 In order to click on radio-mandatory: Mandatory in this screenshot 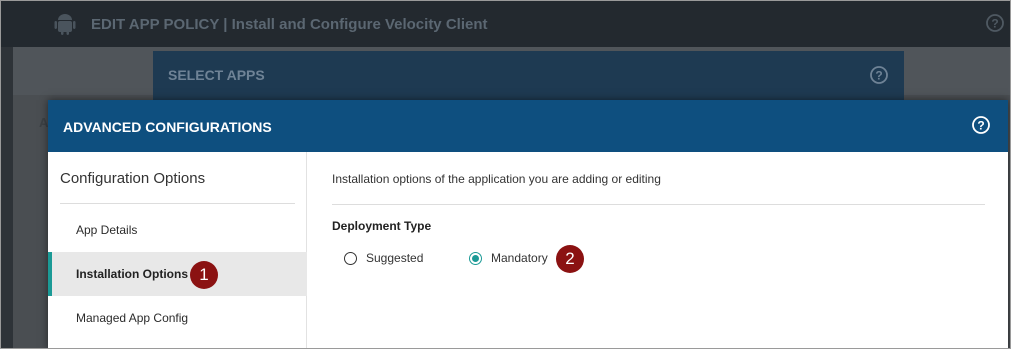, I will do `click(508, 258)`.